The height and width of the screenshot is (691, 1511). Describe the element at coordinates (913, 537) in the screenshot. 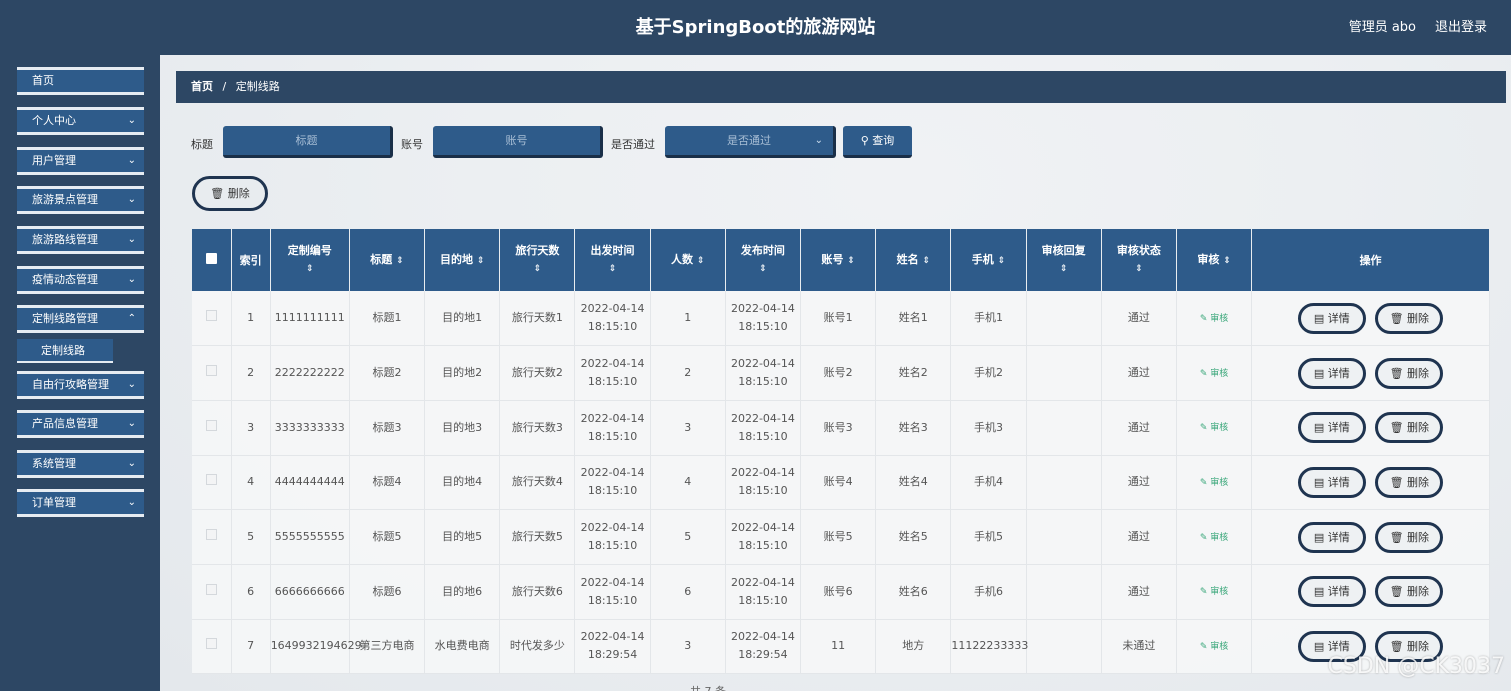

I see `cell-name: 姓名5` at that location.